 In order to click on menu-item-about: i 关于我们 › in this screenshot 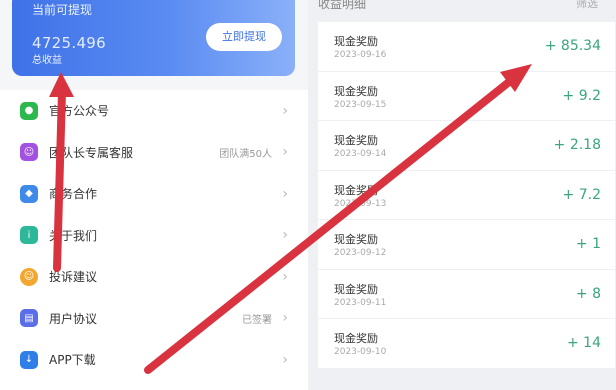, I will do `click(154, 236)`.